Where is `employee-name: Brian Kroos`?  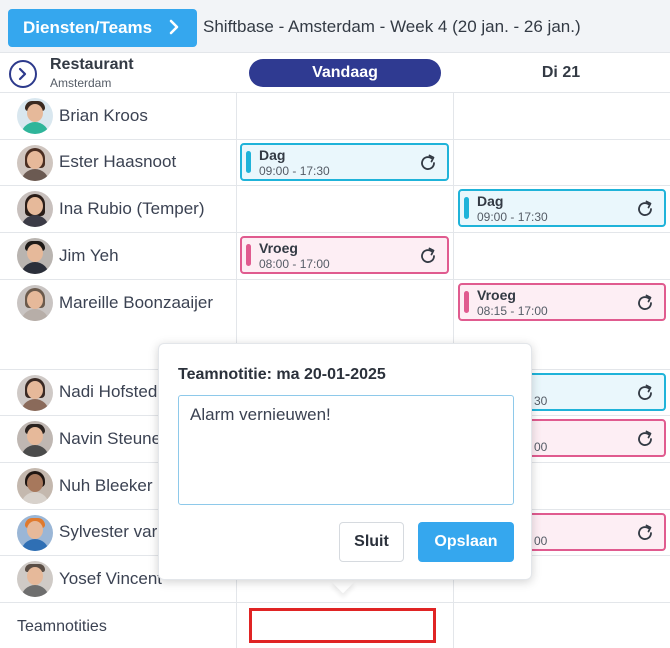 employee-name: Brian Kroos is located at coordinates (103, 116).